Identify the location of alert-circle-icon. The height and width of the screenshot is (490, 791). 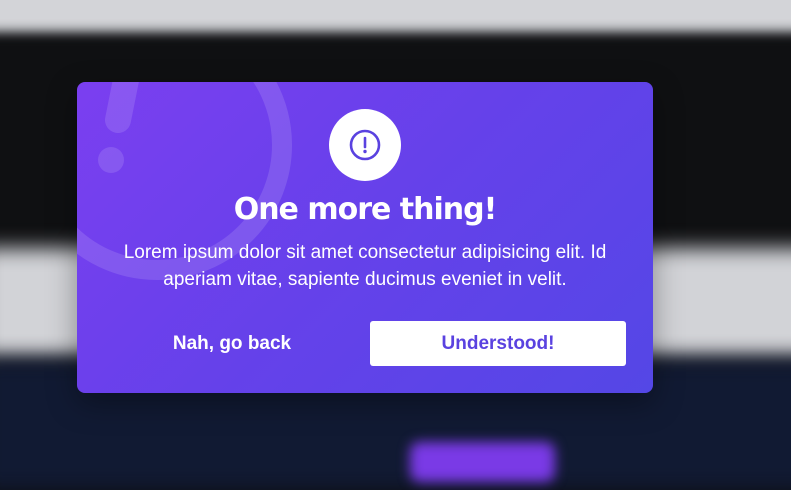
(365, 145).